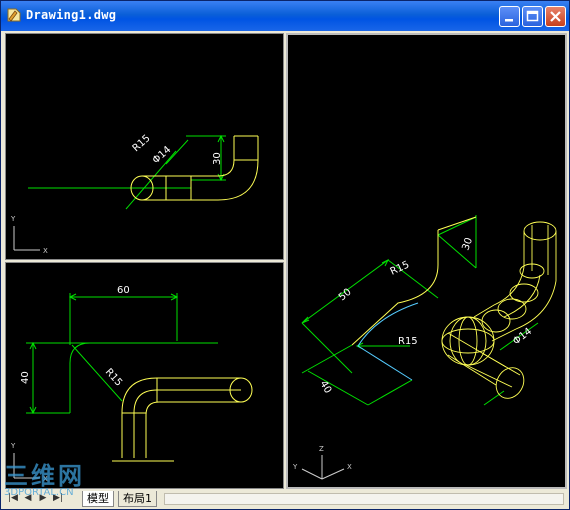 The height and width of the screenshot is (510, 570). What do you see at coordinates (321, 449) in the screenshot?
I see `ucs-z-label-3d: Z` at bounding box center [321, 449].